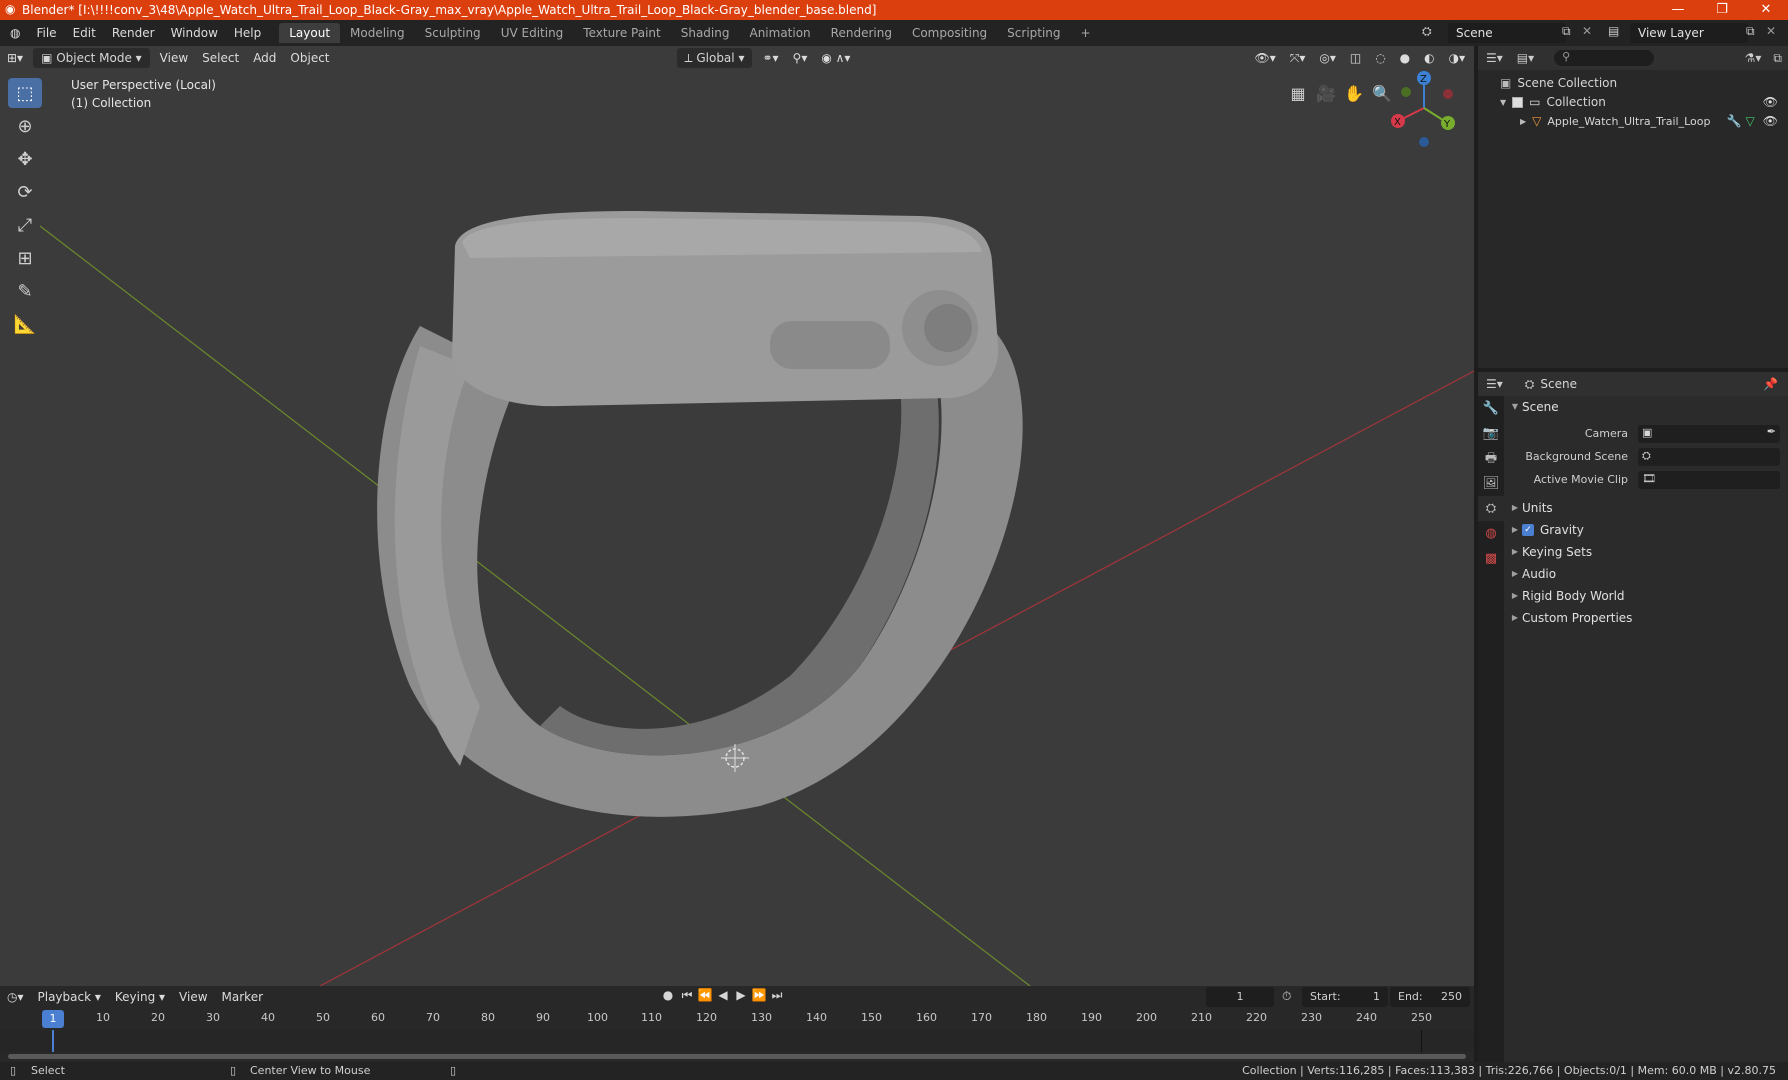 The height and width of the screenshot is (1080, 1788). Describe the element at coordinates (1382, 94) in the screenshot. I see `zoom-icon: 🔍` at that location.